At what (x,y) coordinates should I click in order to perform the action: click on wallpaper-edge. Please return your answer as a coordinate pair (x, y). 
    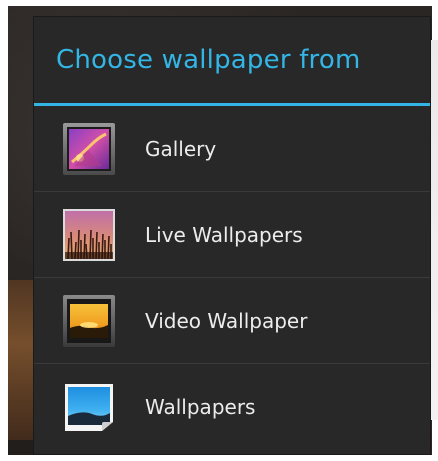
    Looking at the image, I should click on (21, 360).